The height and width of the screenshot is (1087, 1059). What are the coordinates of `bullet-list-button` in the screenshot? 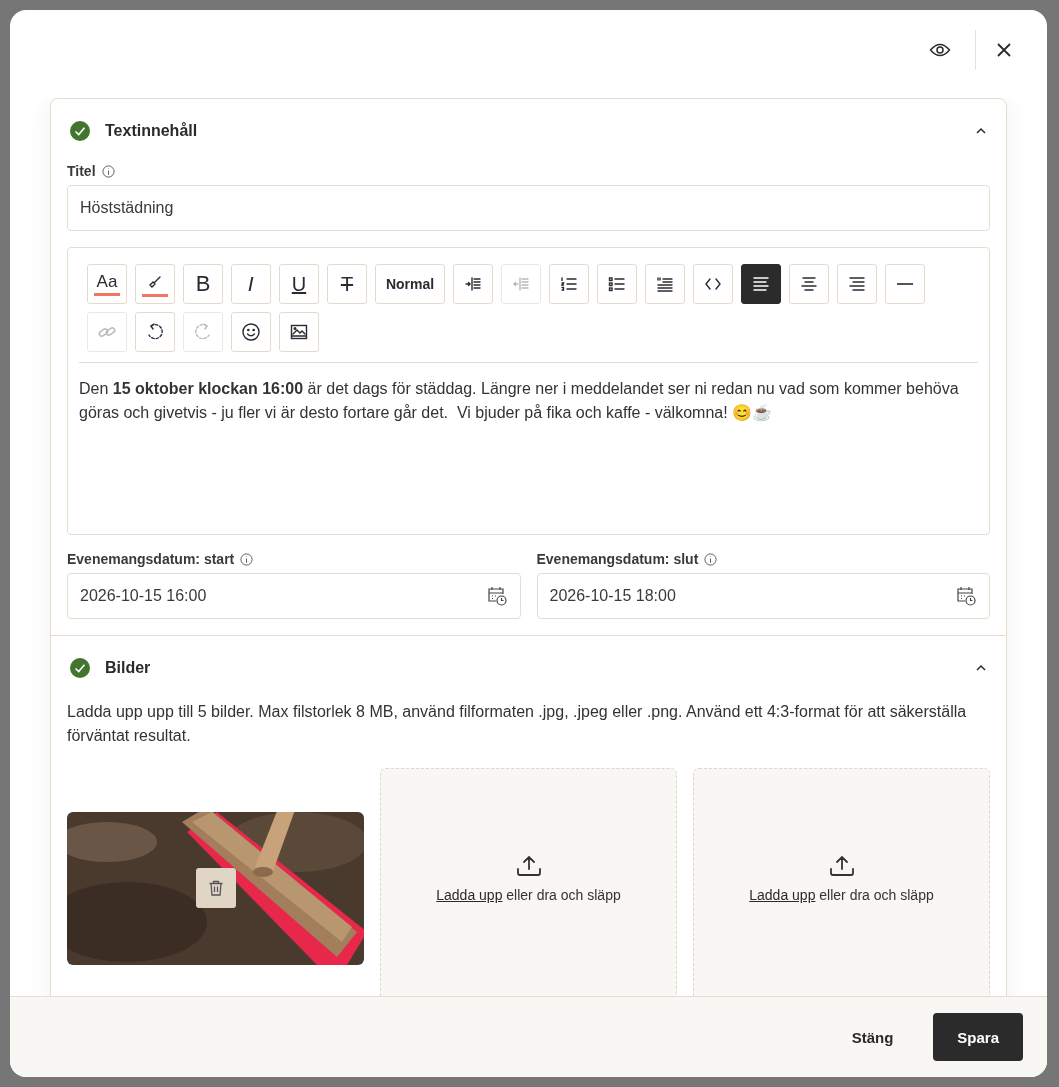 It's located at (617, 284).